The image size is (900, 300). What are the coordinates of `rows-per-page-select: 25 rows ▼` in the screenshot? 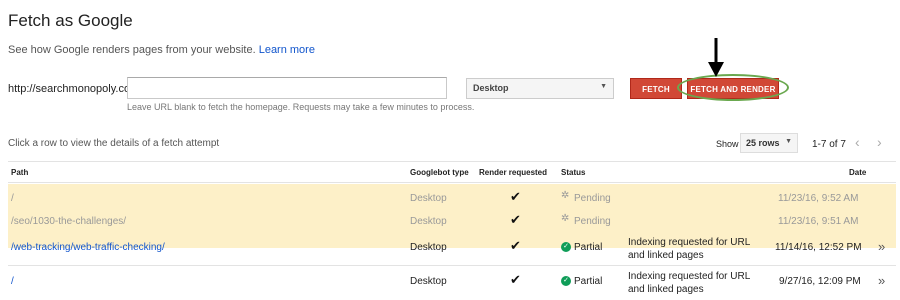 It's located at (769, 143).